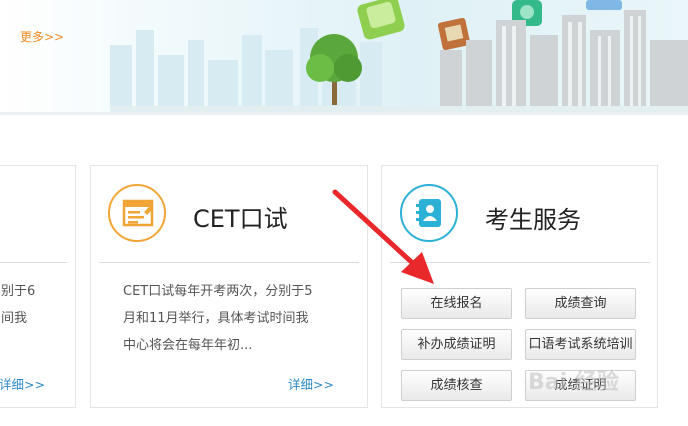 The height and width of the screenshot is (426, 688). What do you see at coordinates (218, 291) in the screenshot?
I see `cet-desc-line: CET口试每年开考两次，分别于5` at bounding box center [218, 291].